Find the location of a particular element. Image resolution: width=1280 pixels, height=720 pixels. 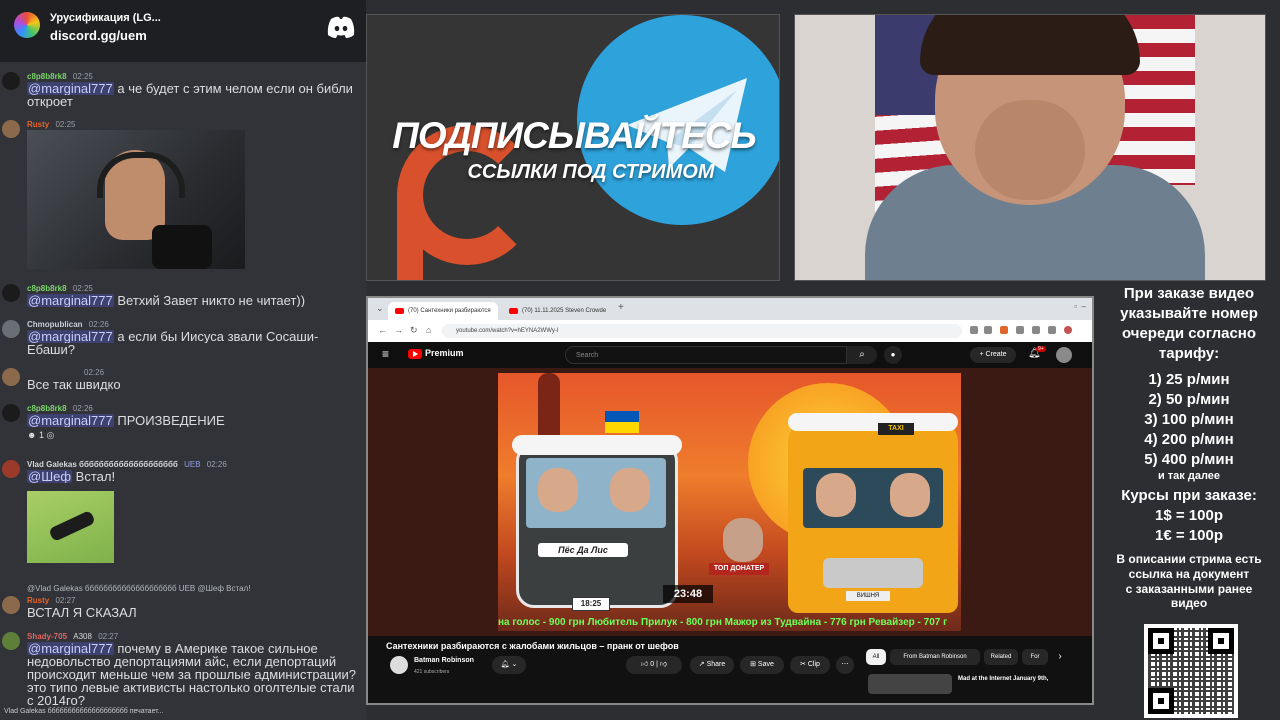

message-meta: c8p8b8rk8 02:26 is located at coordinates (60, 408).